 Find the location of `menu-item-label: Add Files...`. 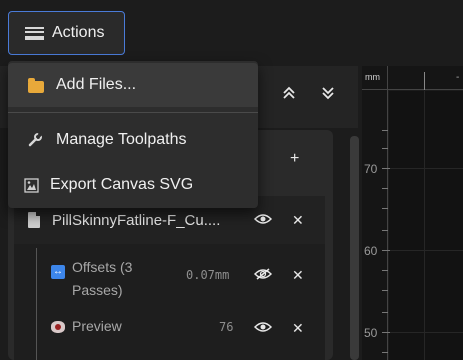

menu-item-label: Add Files... is located at coordinates (96, 84).